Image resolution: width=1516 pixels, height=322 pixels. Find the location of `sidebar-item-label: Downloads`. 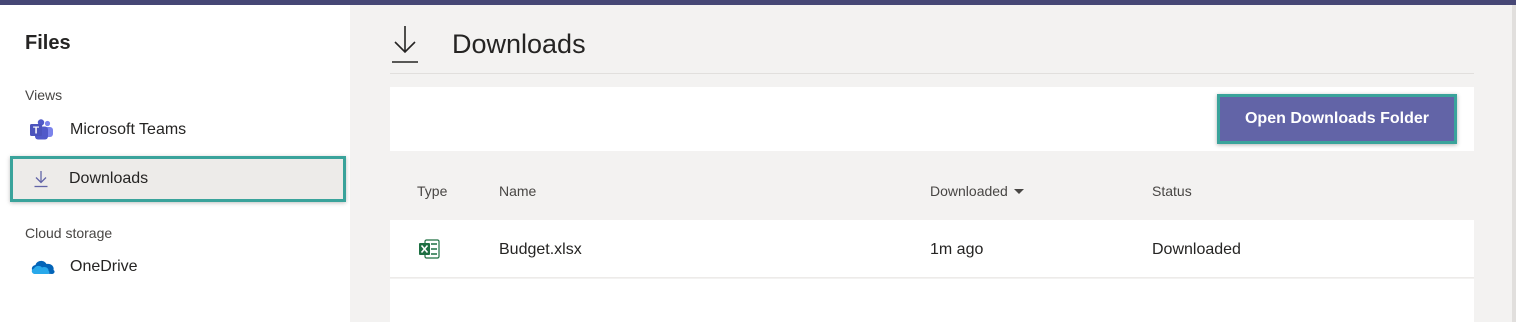

sidebar-item-label: Downloads is located at coordinates (109, 178).